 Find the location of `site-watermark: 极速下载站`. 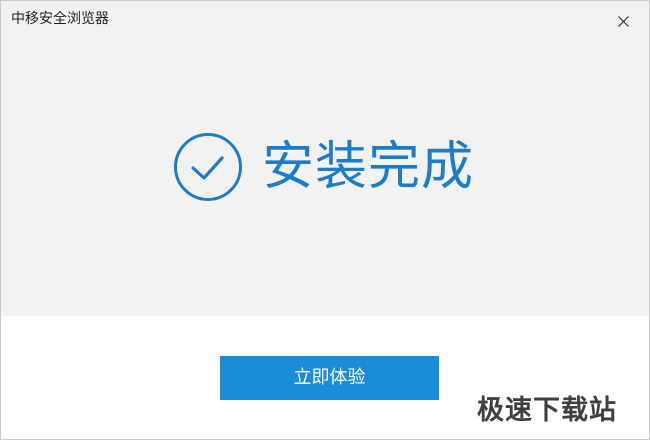

site-watermark: 极速下载站 is located at coordinates (547, 410).